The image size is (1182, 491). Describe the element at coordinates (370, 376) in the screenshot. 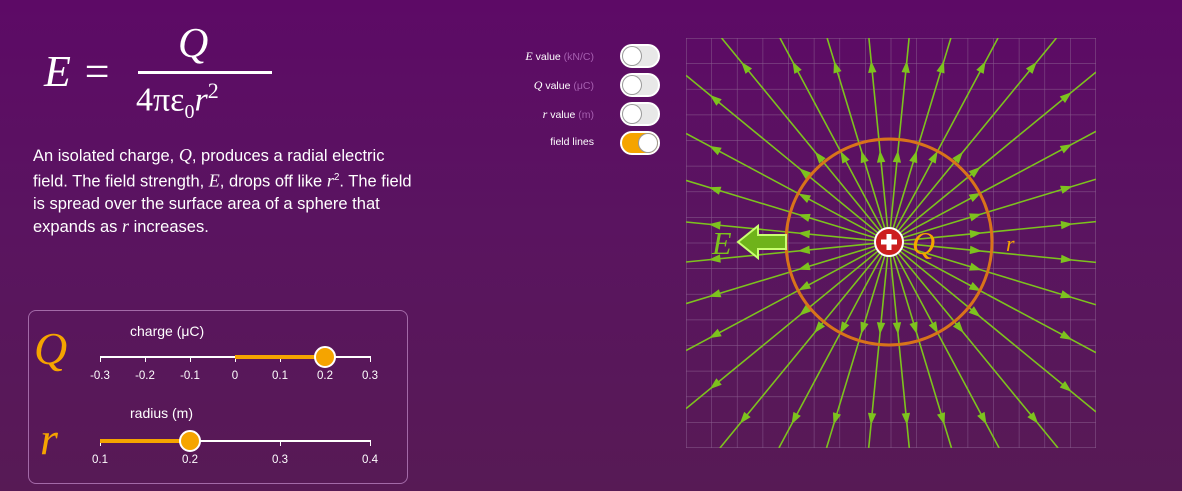

I see `charge-tick-label: 0.3` at that location.